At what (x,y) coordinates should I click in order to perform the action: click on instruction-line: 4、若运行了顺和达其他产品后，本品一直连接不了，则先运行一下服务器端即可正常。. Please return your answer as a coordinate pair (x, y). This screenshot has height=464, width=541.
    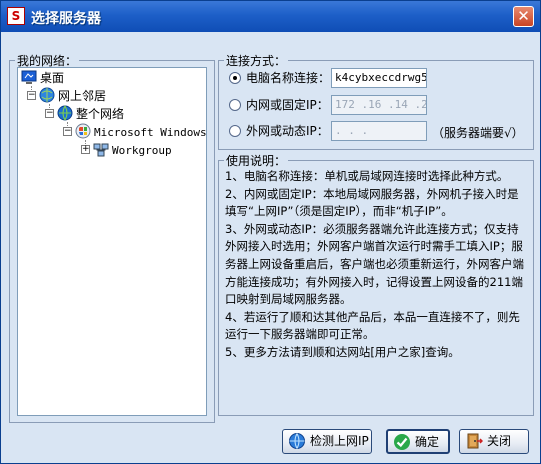
    Looking at the image, I should click on (372, 325).